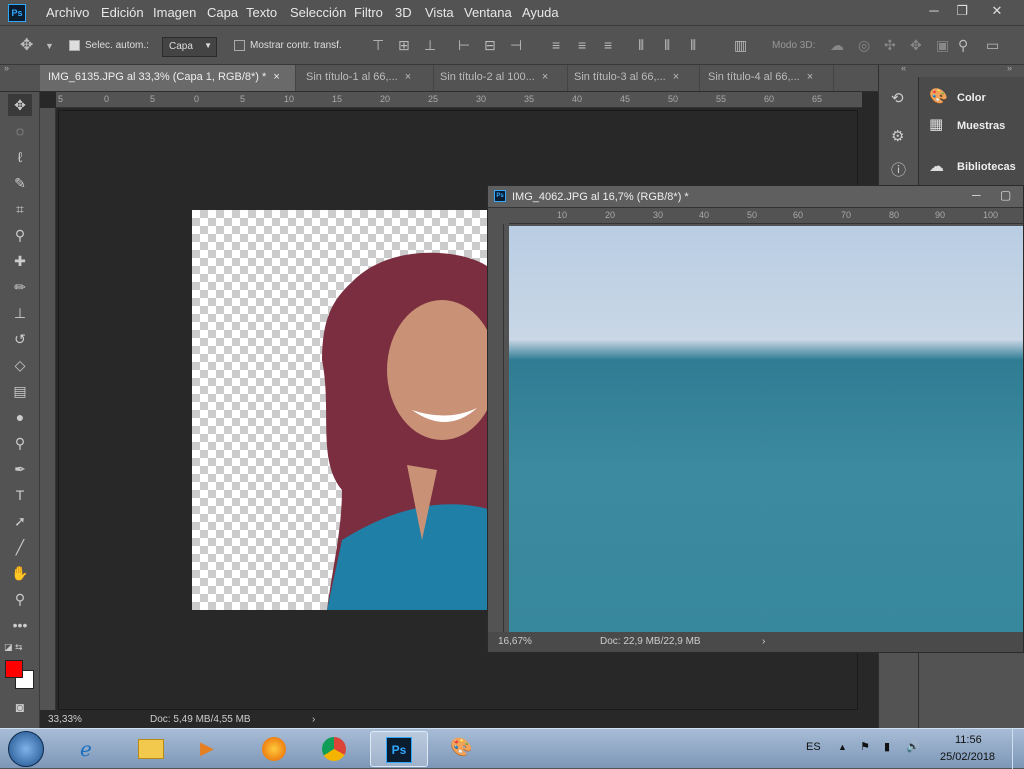 The height and width of the screenshot is (769, 1024). I want to click on collapse-panel-icon: «, so click(903, 68).